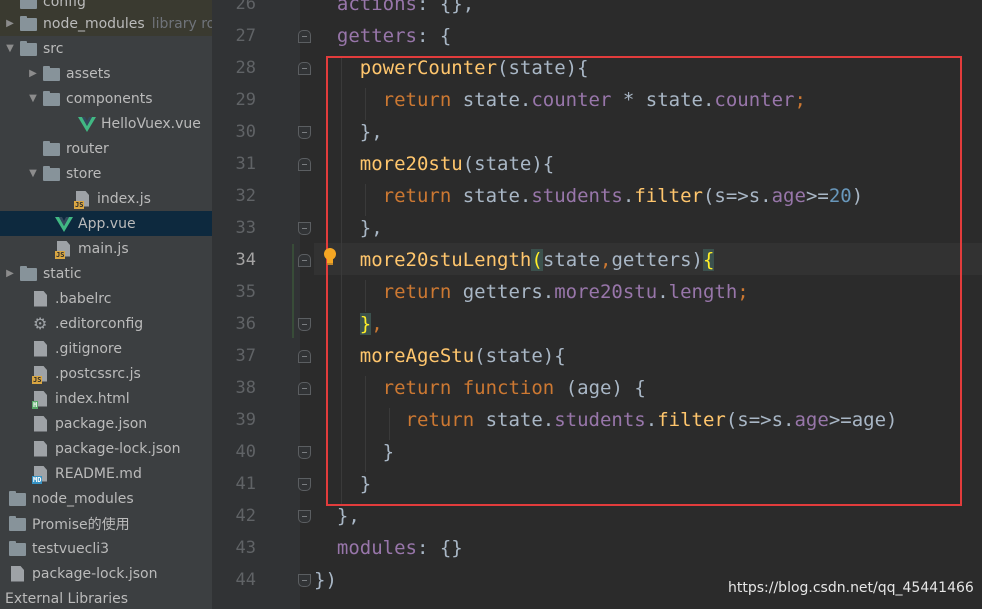 This screenshot has height=609, width=982. Describe the element at coordinates (240, 10) in the screenshot. I see `line-number: 26` at that location.